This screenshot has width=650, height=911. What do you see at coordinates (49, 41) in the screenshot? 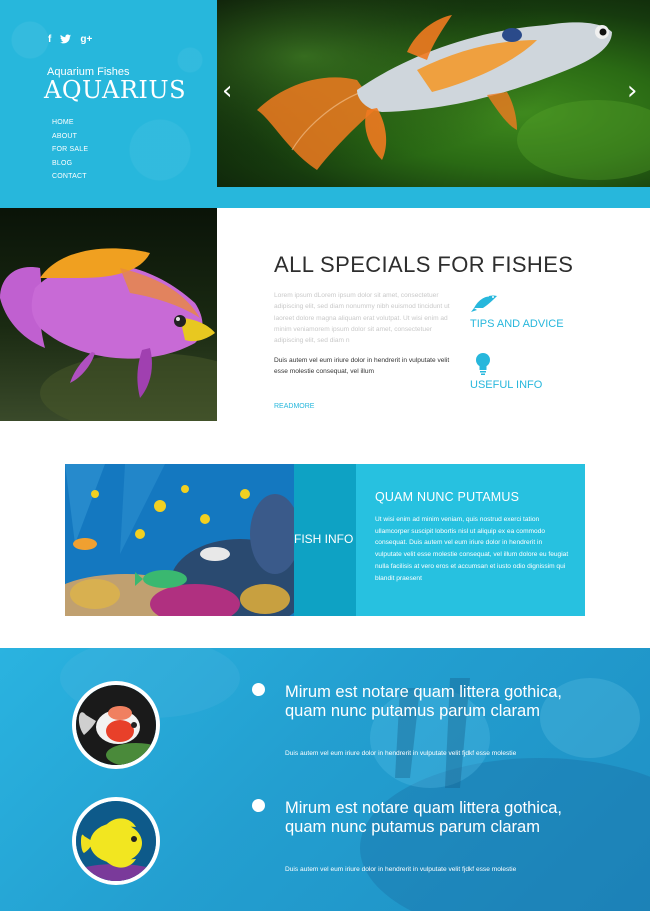
I see `facebook-icon: f` at bounding box center [49, 41].